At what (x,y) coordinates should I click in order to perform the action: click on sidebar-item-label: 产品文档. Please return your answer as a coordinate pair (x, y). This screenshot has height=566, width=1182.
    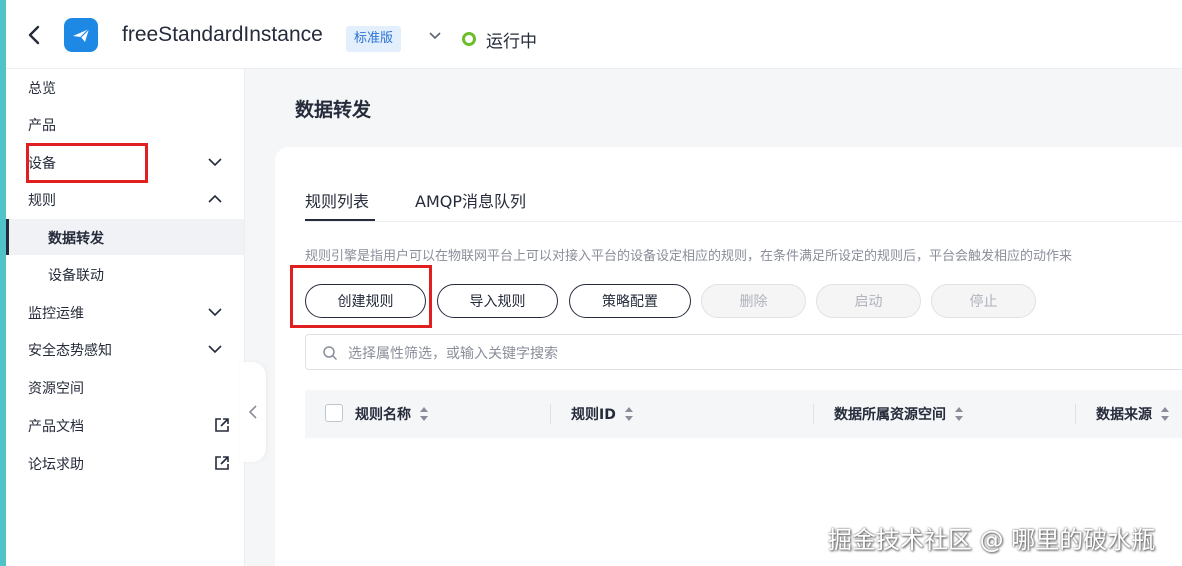
    Looking at the image, I should click on (56, 427).